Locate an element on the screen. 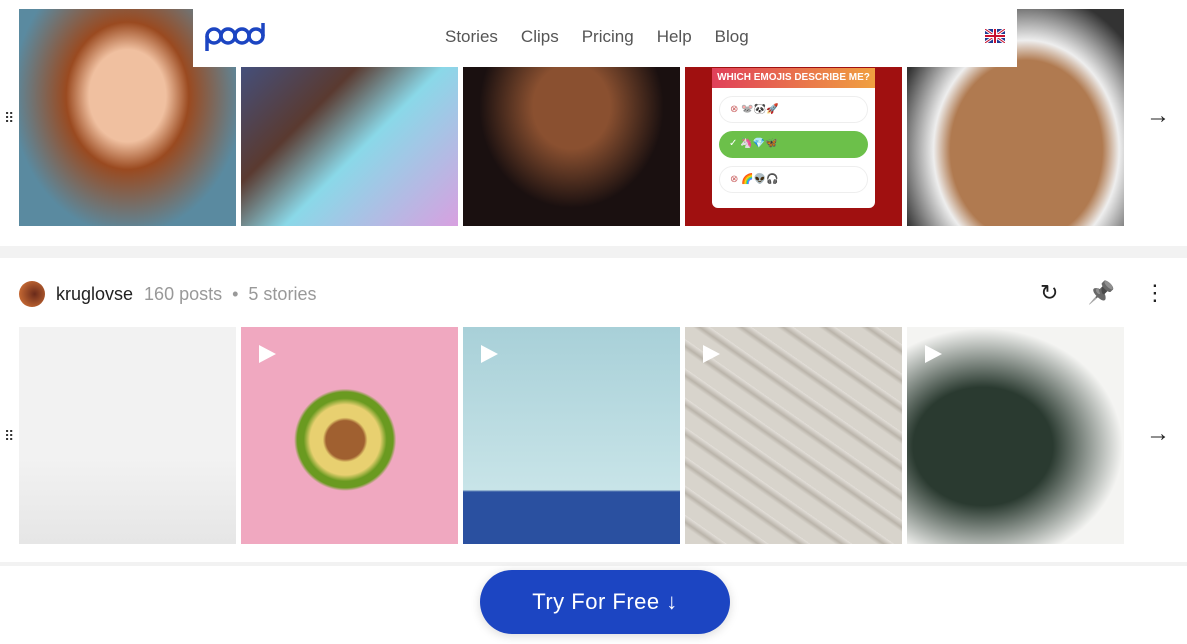 This screenshot has height=644, width=1187. nav-clips: Clips is located at coordinates (540, 37).